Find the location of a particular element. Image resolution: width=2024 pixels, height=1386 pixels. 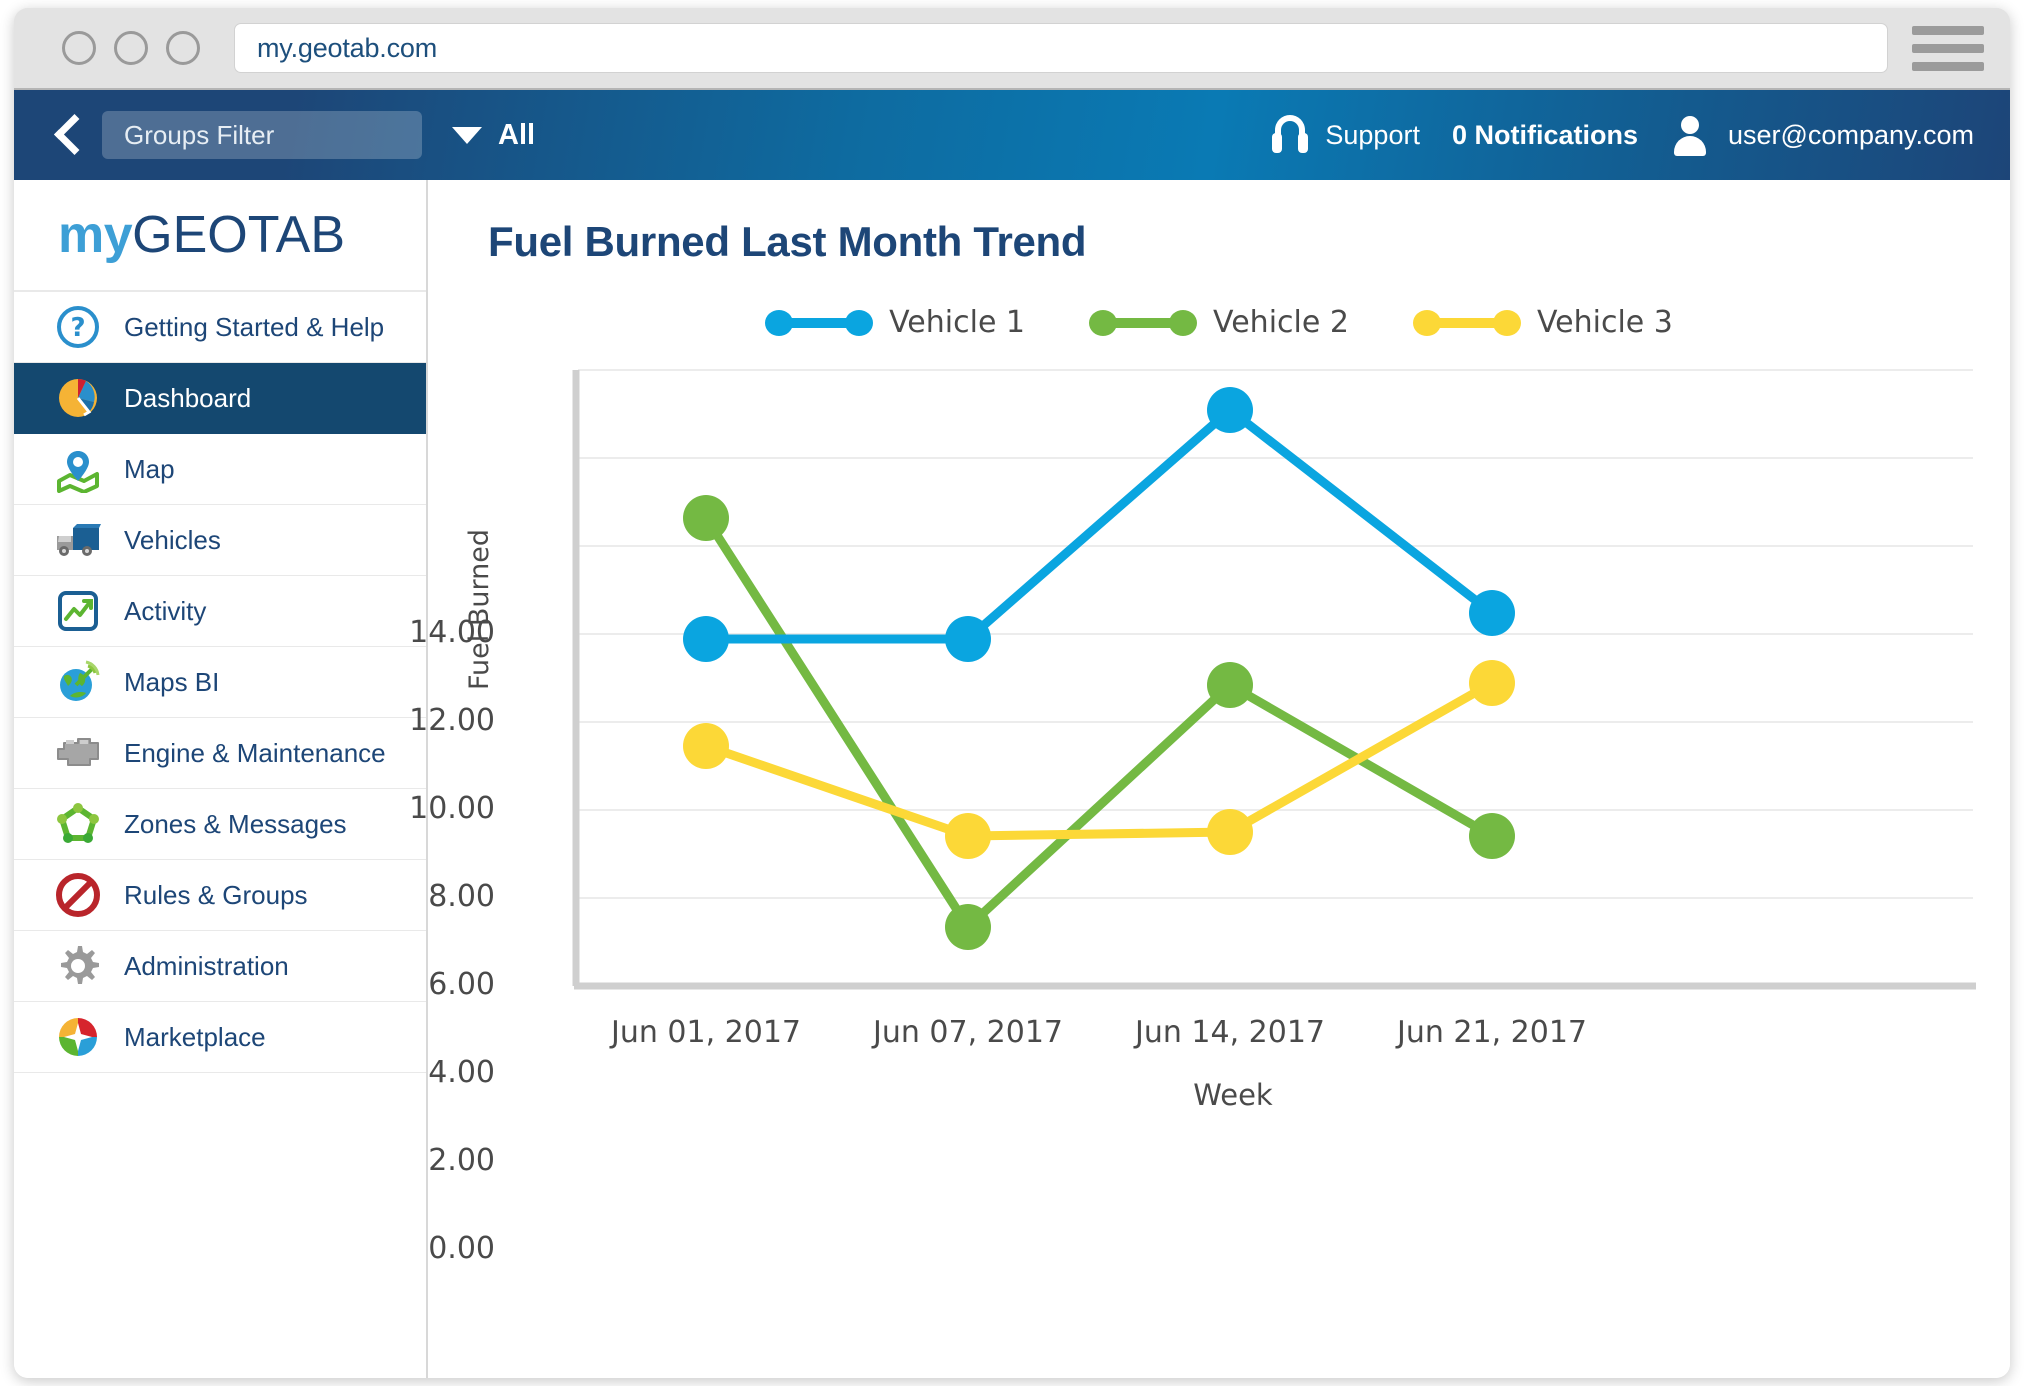

sidebar-item-label: Activity is located at coordinates (165, 610).